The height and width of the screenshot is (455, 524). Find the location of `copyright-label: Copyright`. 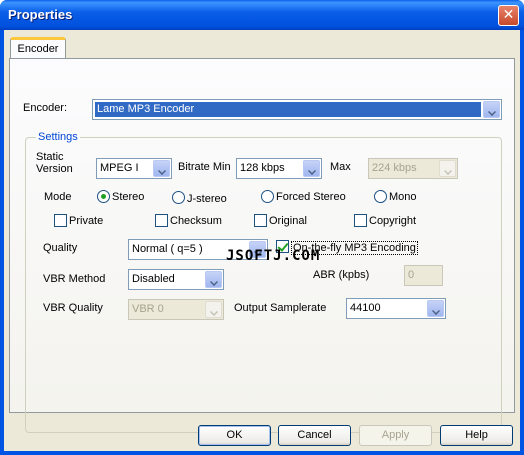

copyright-label: Copyright is located at coordinates (392, 221).